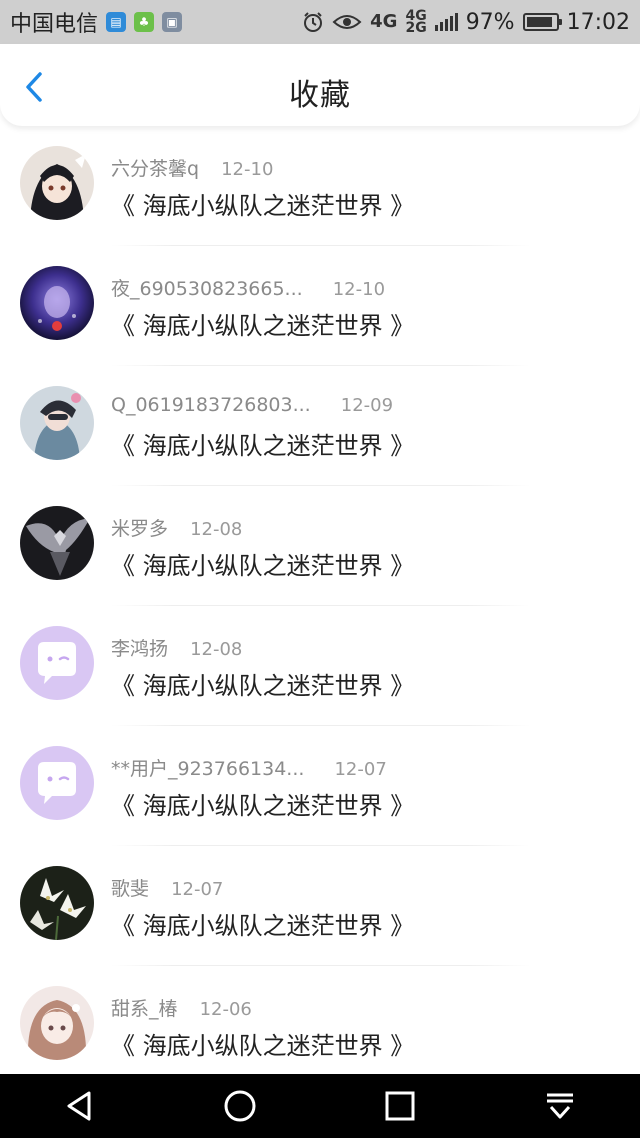  I want to click on item-meta: 六分茶馨q 12-10, so click(192, 167).